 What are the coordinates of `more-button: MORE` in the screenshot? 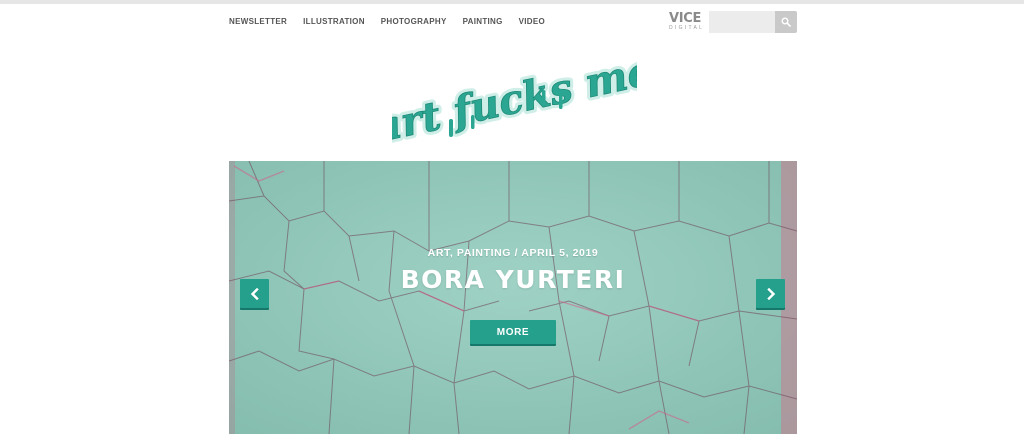 It's located at (513, 332).